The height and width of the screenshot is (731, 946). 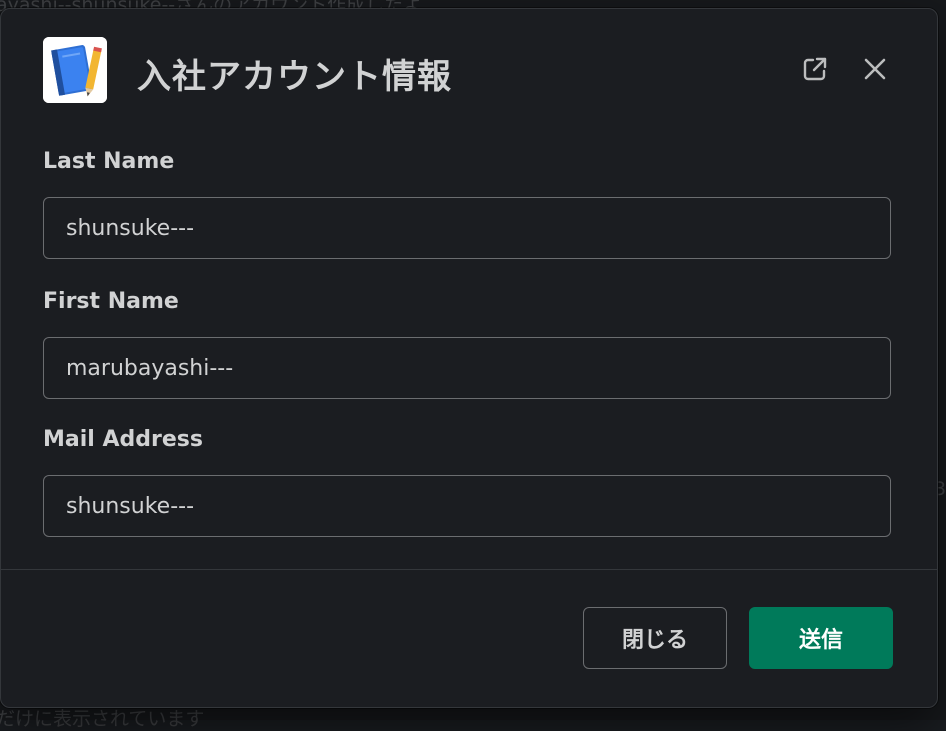 I want to click on last-name-label: Last Name, so click(x=109, y=161).